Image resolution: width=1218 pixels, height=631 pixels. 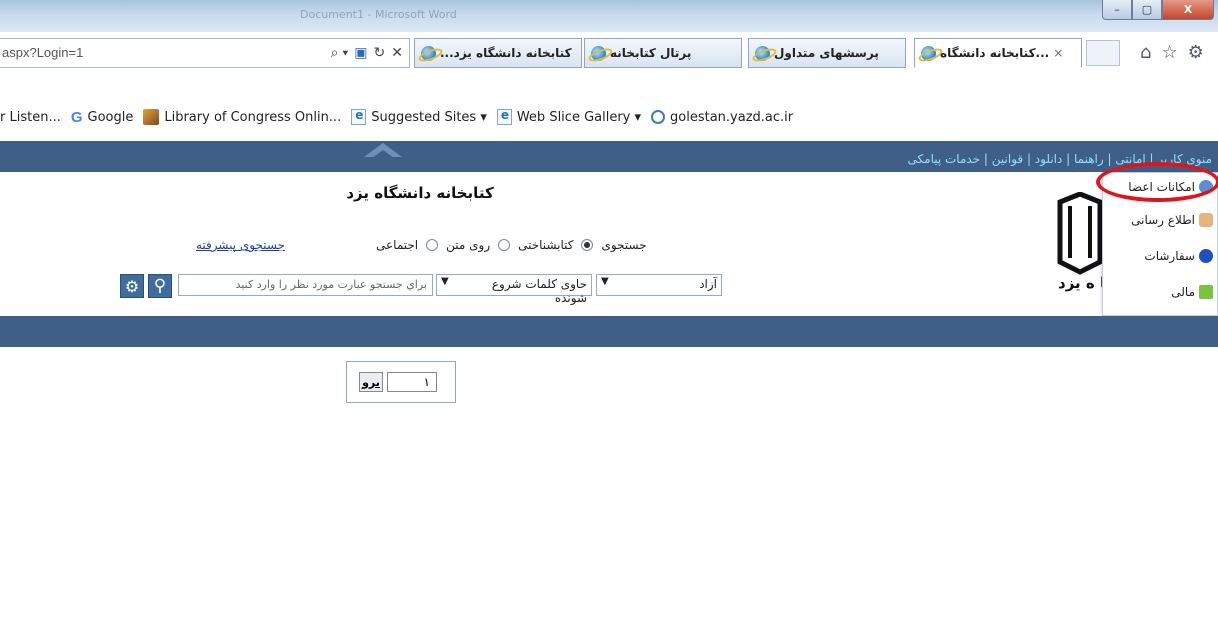 I want to click on radio-fulltext, so click(x=504, y=245).